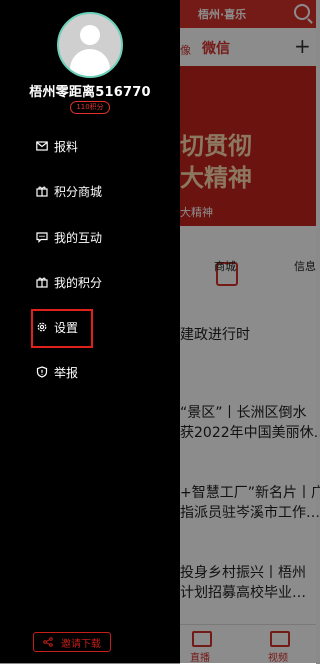 This screenshot has height=664, width=320. I want to click on username: 梧州零距离516770, so click(90, 90).